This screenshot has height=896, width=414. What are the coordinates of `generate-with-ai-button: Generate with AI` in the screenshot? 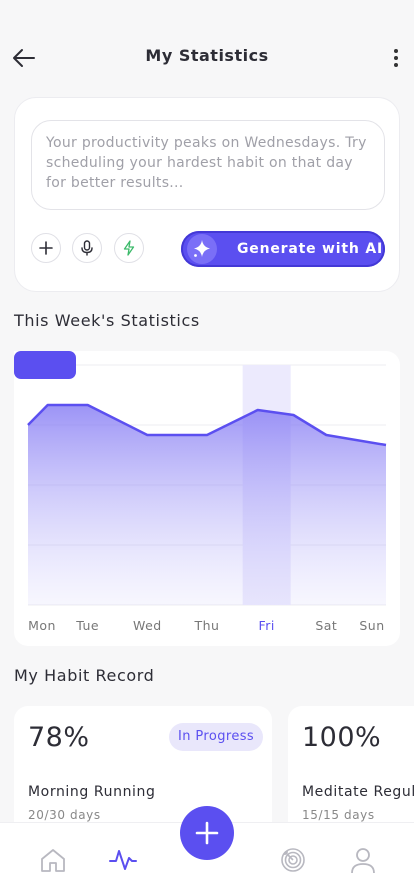 It's located at (283, 249).